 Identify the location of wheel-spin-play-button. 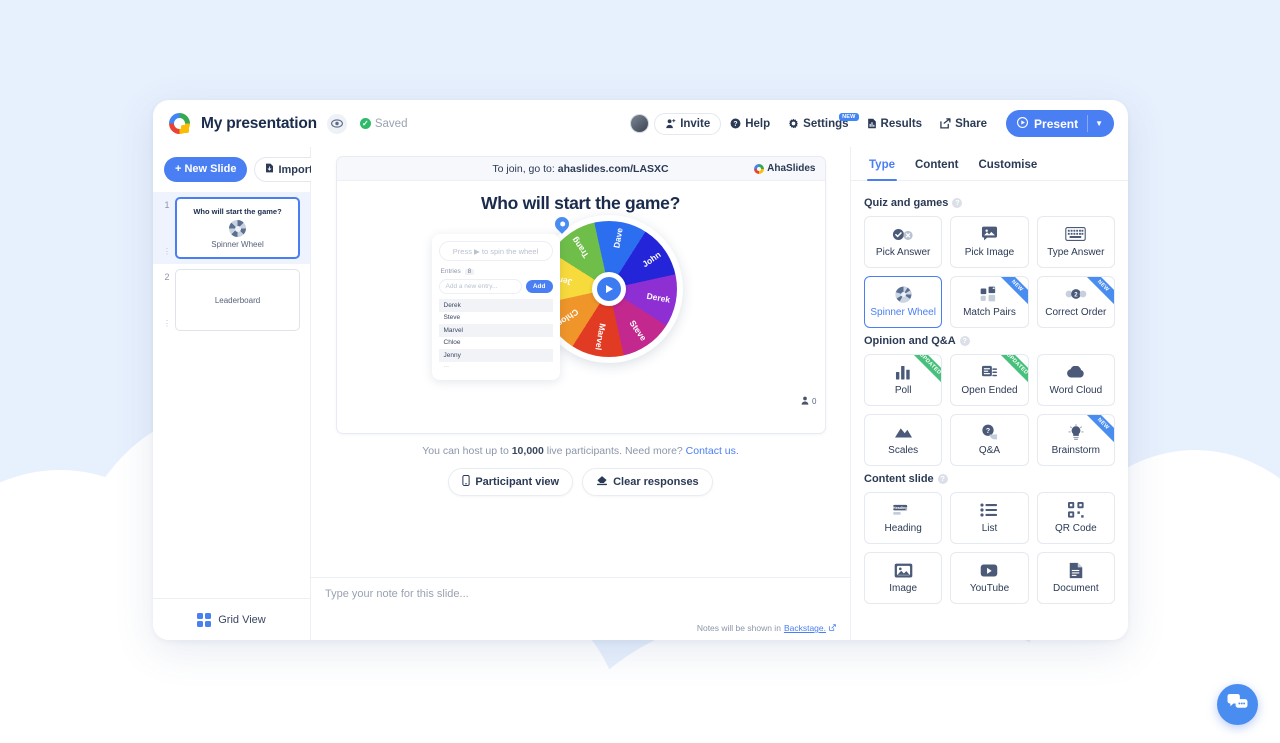
(608, 289).